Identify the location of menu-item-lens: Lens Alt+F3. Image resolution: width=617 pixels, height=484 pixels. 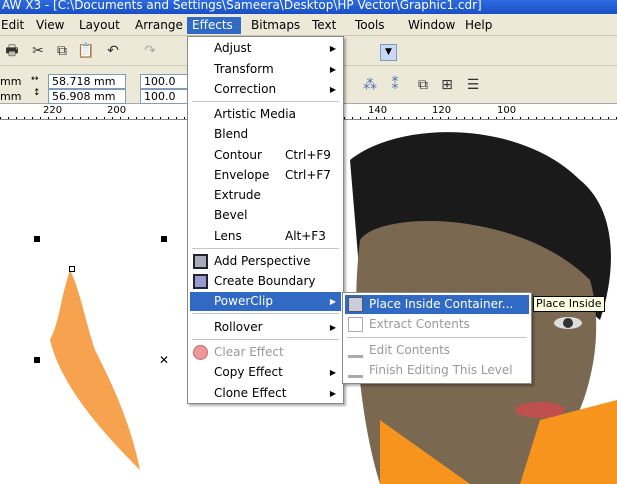
(265, 236).